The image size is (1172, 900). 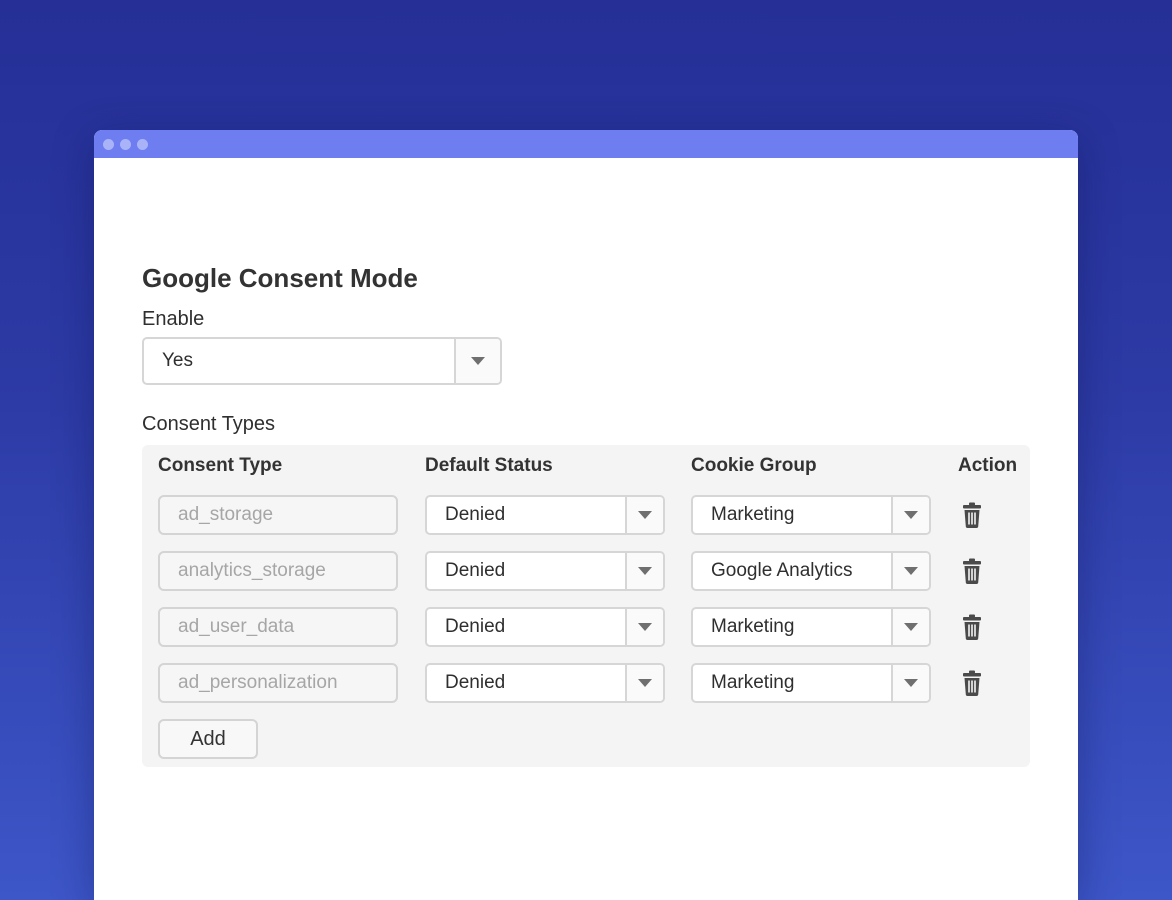 I want to click on page-title: Google Consent Mode, so click(x=280, y=278).